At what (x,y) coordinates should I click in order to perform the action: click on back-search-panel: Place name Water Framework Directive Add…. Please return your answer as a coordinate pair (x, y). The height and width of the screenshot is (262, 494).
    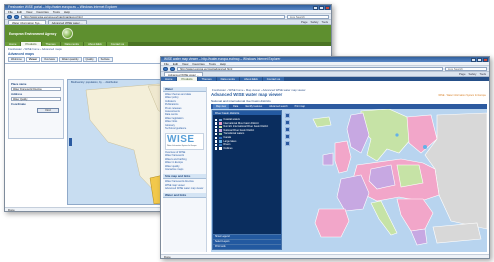
    Looking at the image, I should click on (36, 109).